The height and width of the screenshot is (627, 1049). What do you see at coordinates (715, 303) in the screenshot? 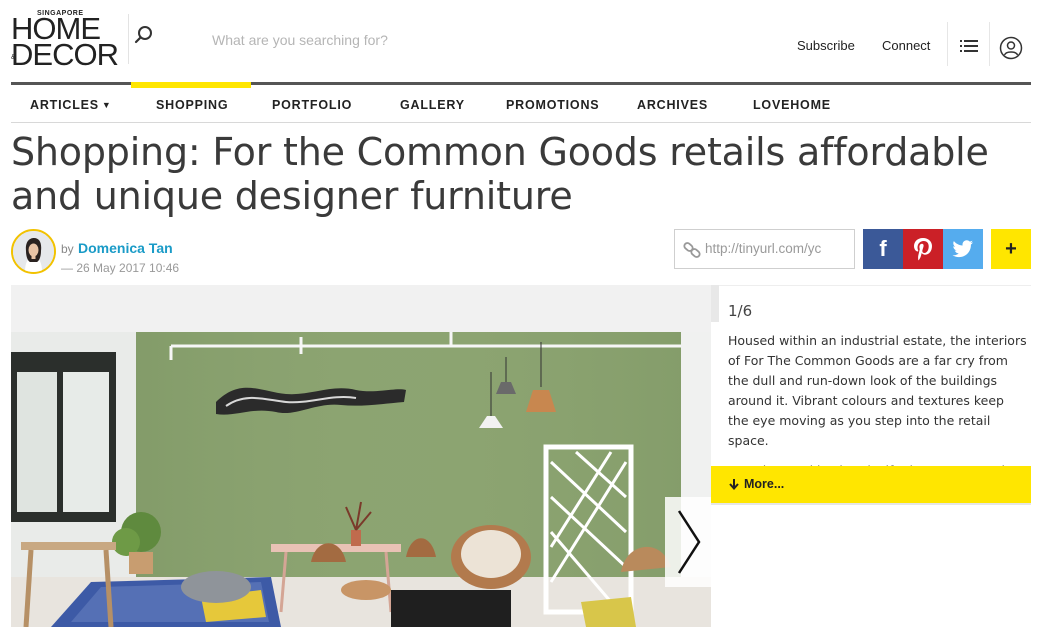
I see `caption-side-strip` at bounding box center [715, 303].